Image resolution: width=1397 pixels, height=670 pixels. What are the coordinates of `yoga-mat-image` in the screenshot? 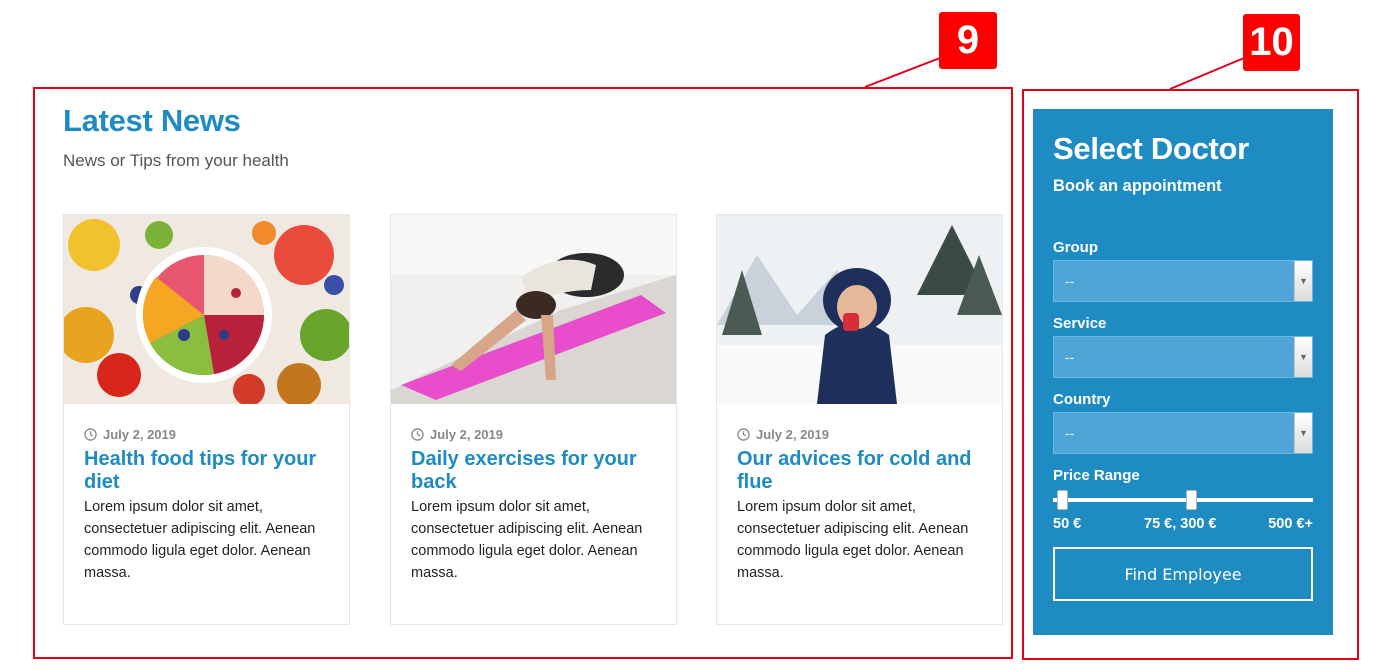 It's located at (533, 309).